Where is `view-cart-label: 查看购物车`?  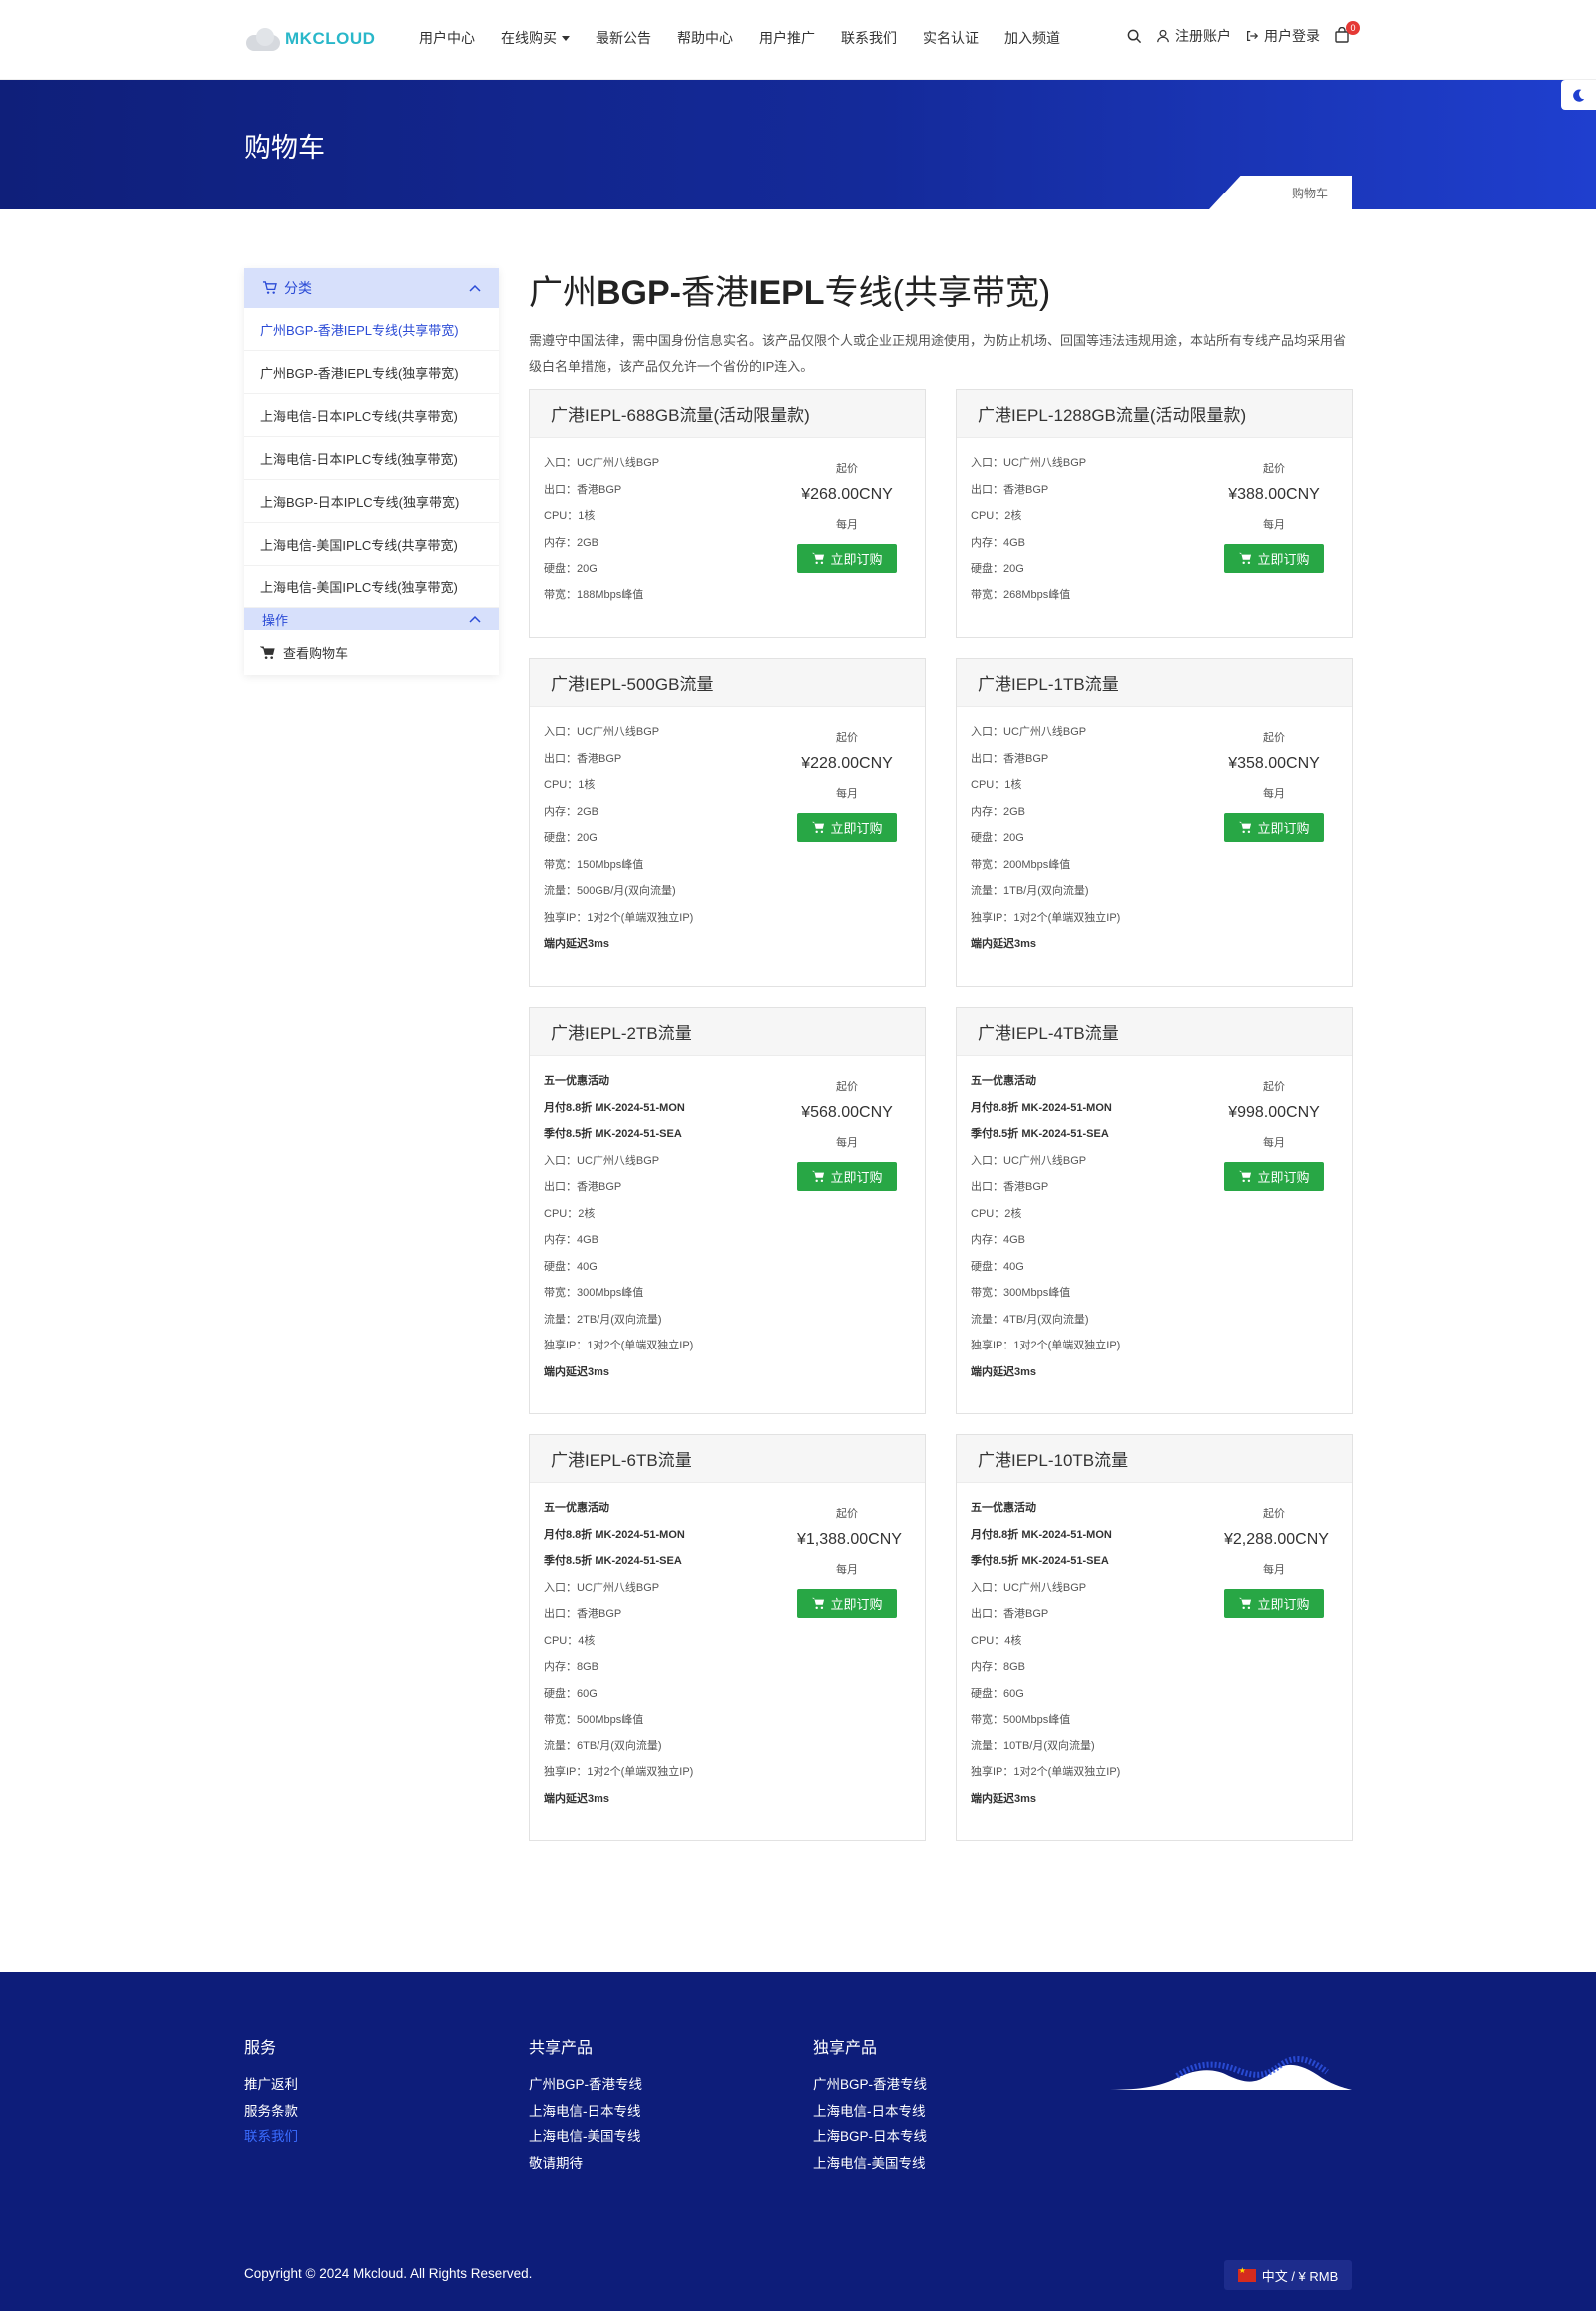
view-cart-label: 查看购物车 is located at coordinates (316, 653).